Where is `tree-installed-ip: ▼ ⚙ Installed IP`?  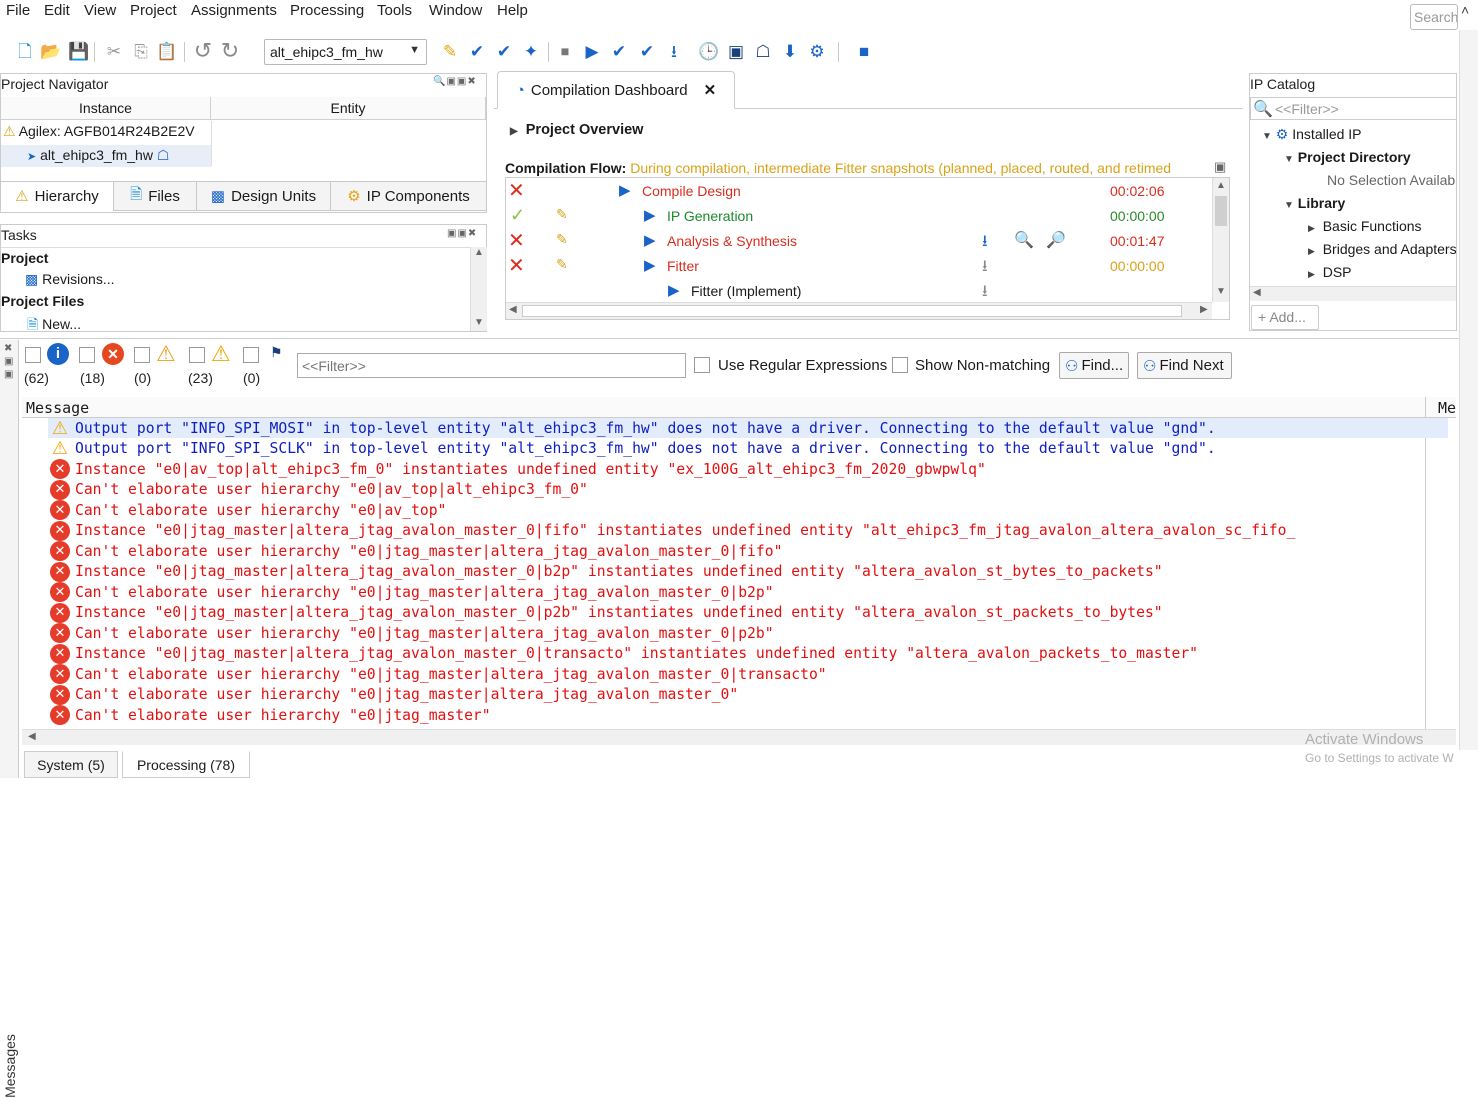 tree-installed-ip: ▼ ⚙ Installed IP is located at coordinates (1312, 134).